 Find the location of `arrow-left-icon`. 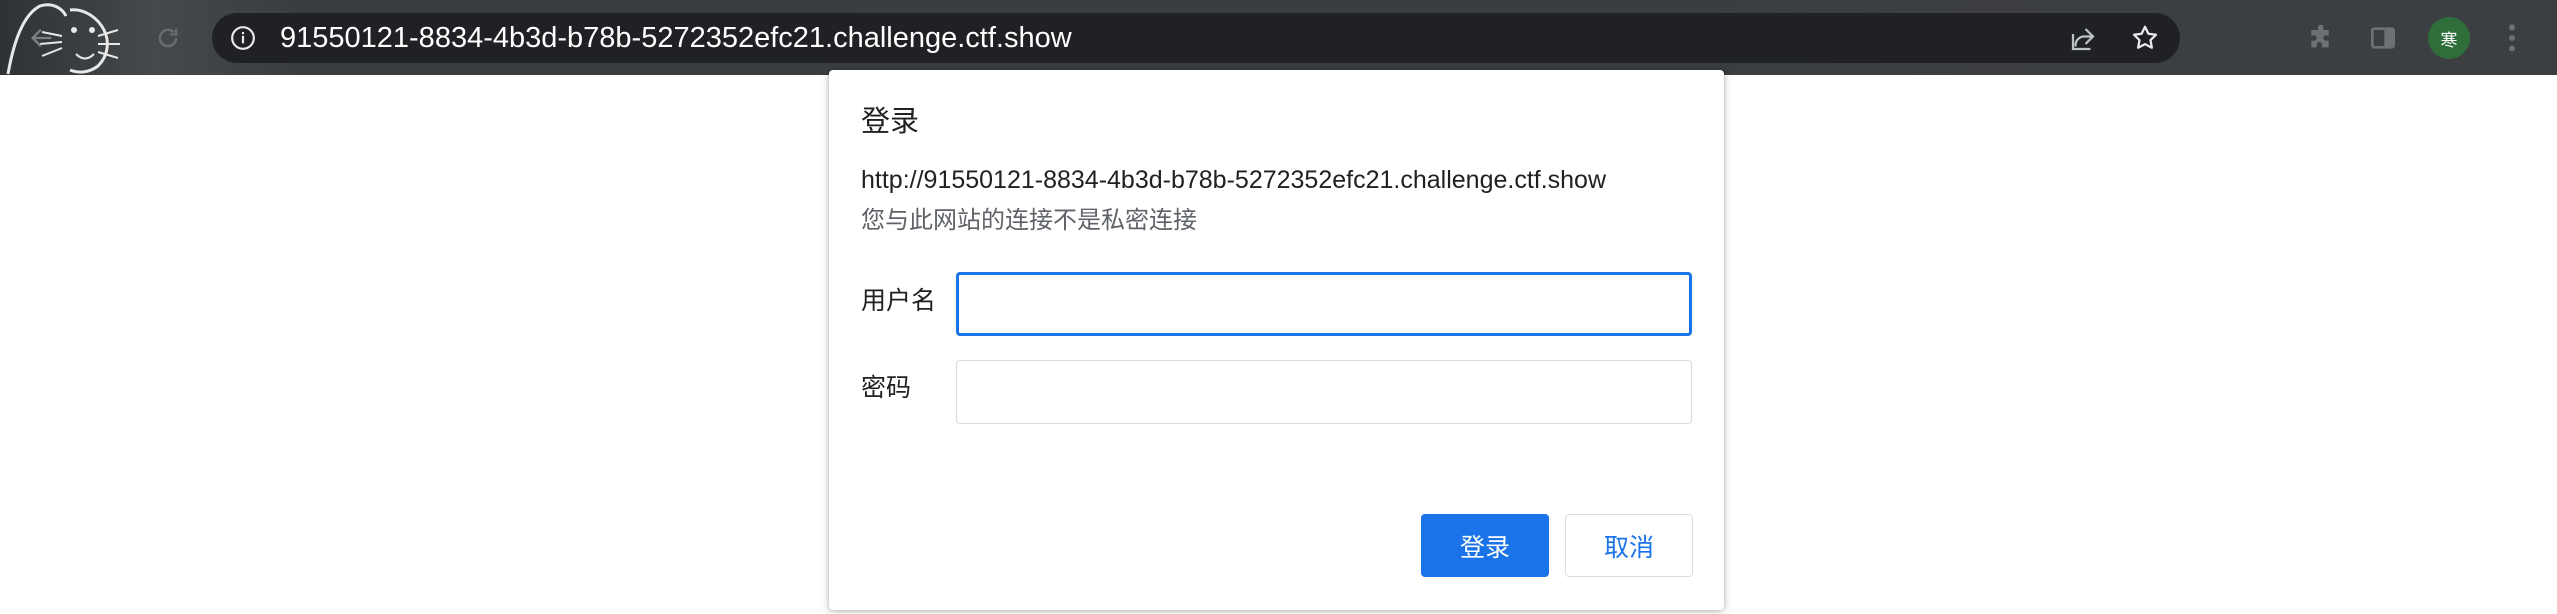

arrow-left-icon is located at coordinates (41, 38).